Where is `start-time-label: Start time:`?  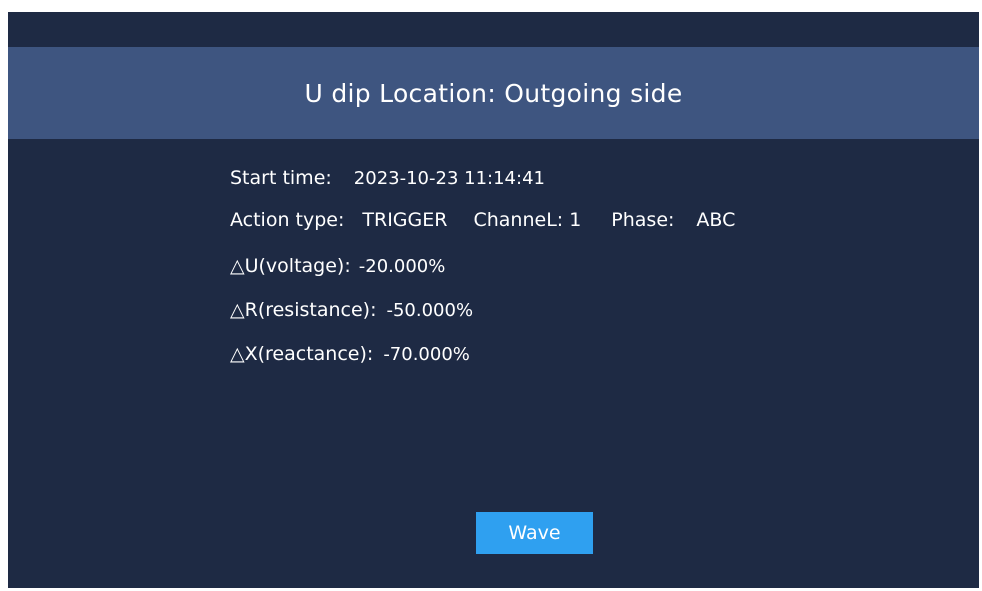
start-time-label: Start time: is located at coordinates (281, 178).